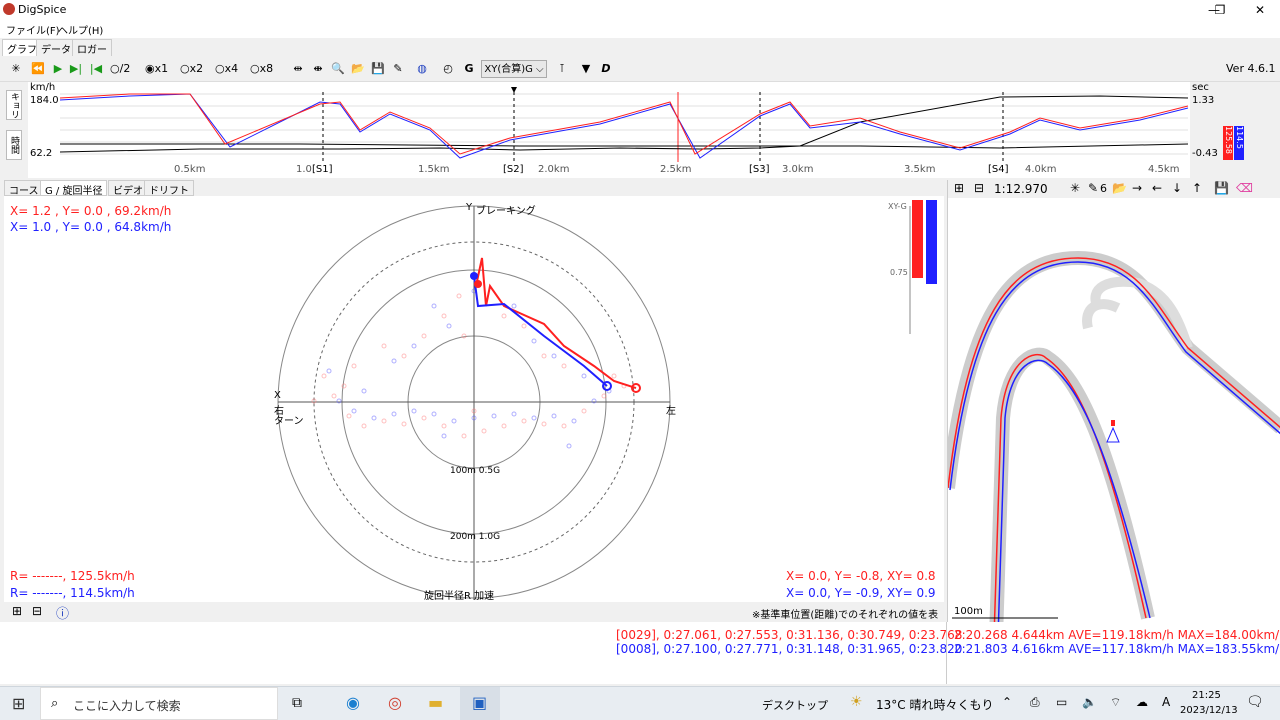  What do you see at coordinates (1228, 143) in the screenshot?
I see `legend-red: 125.58` at bounding box center [1228, 143].